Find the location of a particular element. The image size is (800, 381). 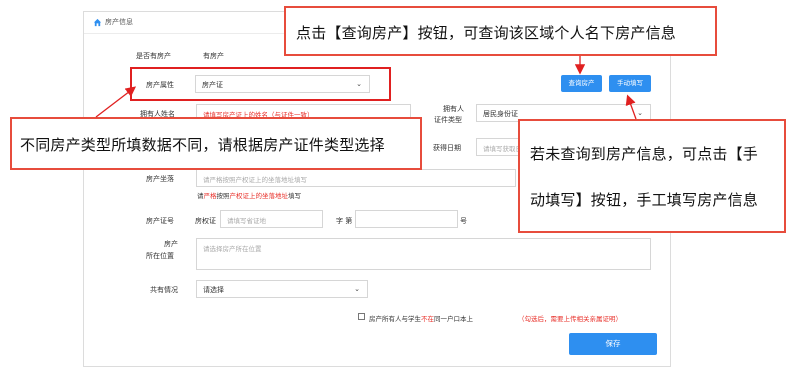

address-label-2: 所在位置 is located at coordinates (160, 256).